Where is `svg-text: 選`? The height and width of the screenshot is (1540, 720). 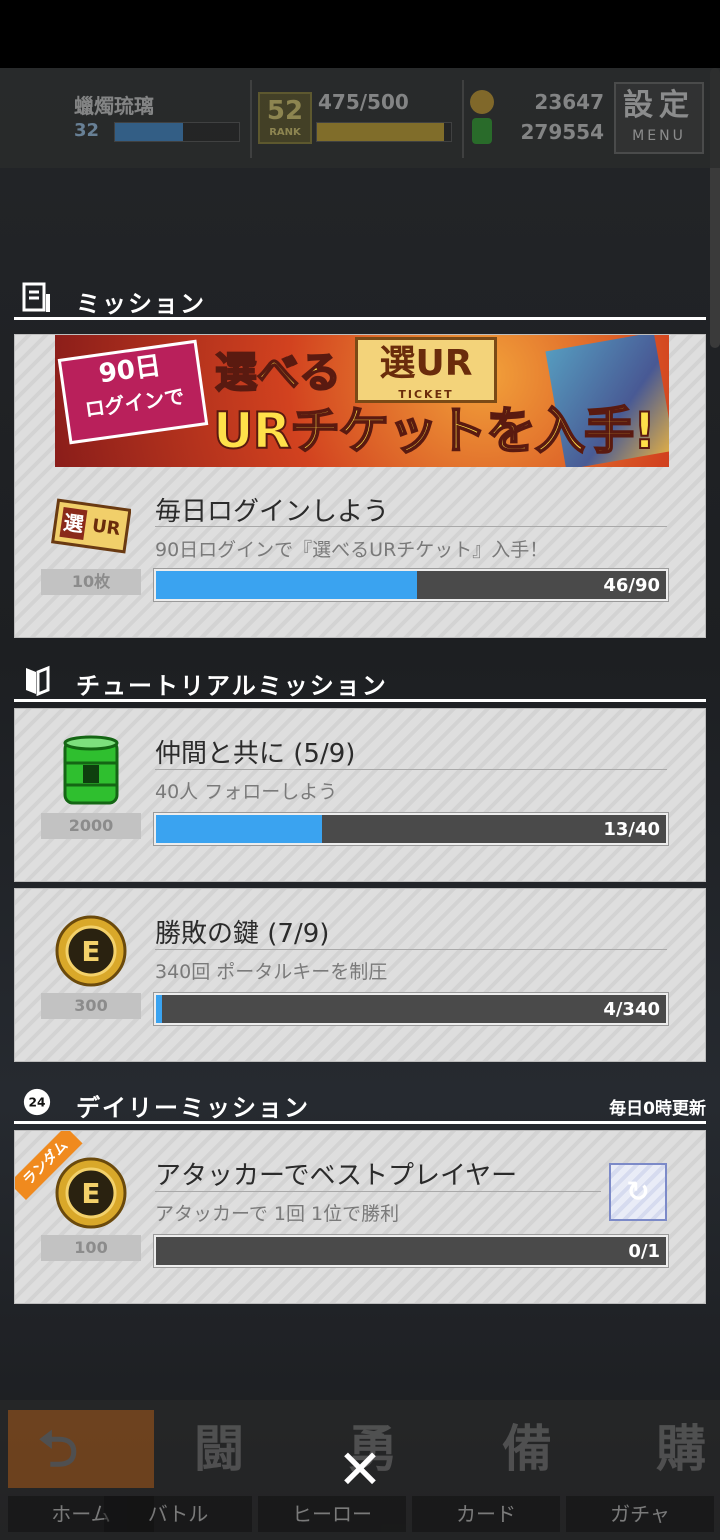 svg-text: 選 is located at coordinates (73, 523).